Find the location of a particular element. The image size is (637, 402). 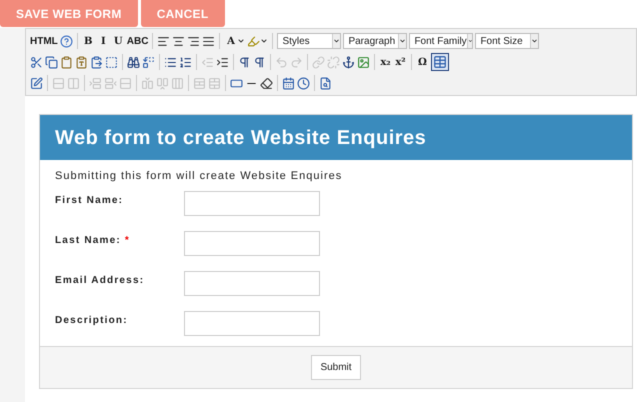

preview-icon is located at coordinates (325, 83).